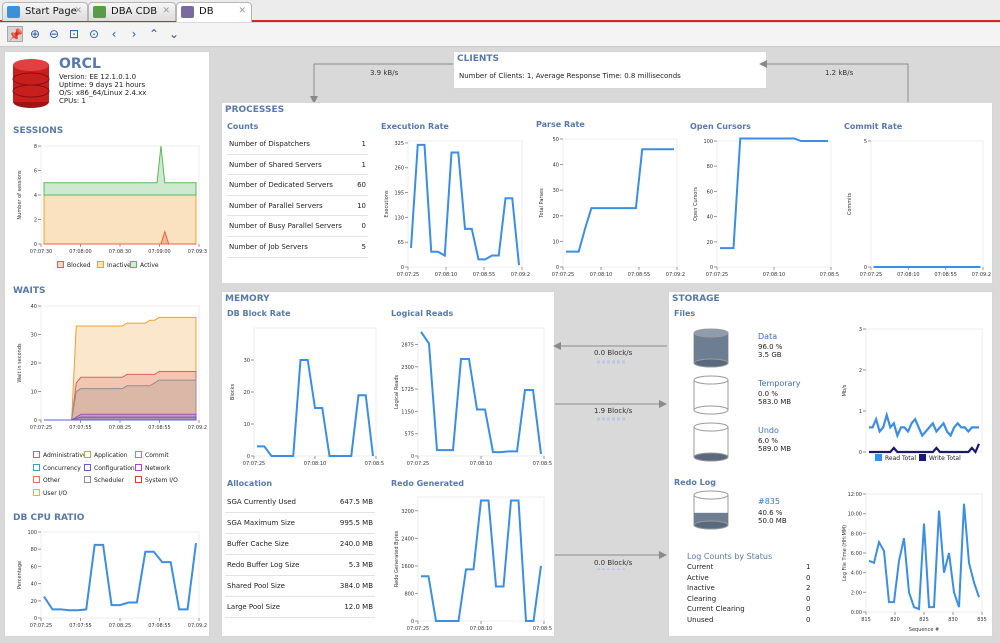 This screenshot has width=1000, height=643. I want to click on tab-db-instance: DB Instance ✕, so click(214, 18).